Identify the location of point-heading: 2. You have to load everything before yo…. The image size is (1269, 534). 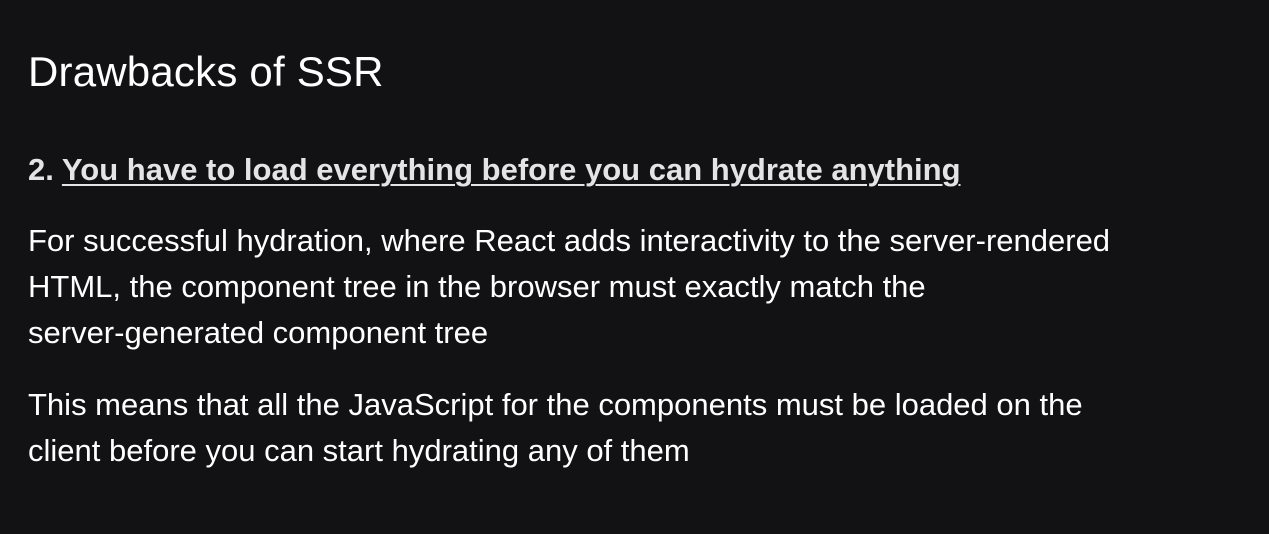
(494, 170).